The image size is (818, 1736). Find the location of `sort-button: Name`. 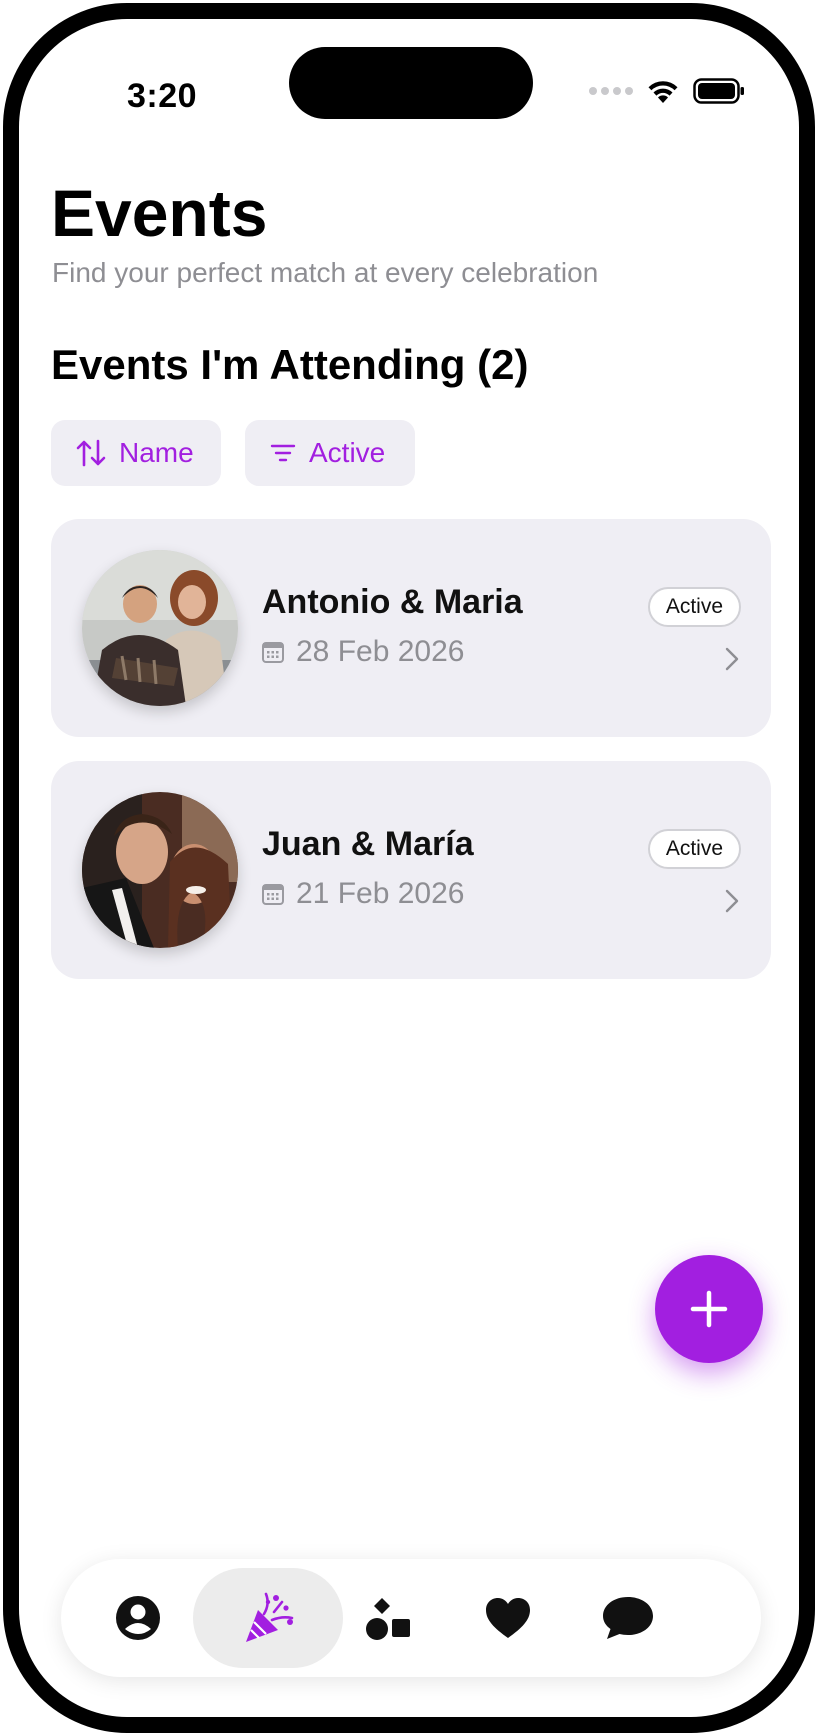

sort-button: Name is located at coordinates (136, 453).